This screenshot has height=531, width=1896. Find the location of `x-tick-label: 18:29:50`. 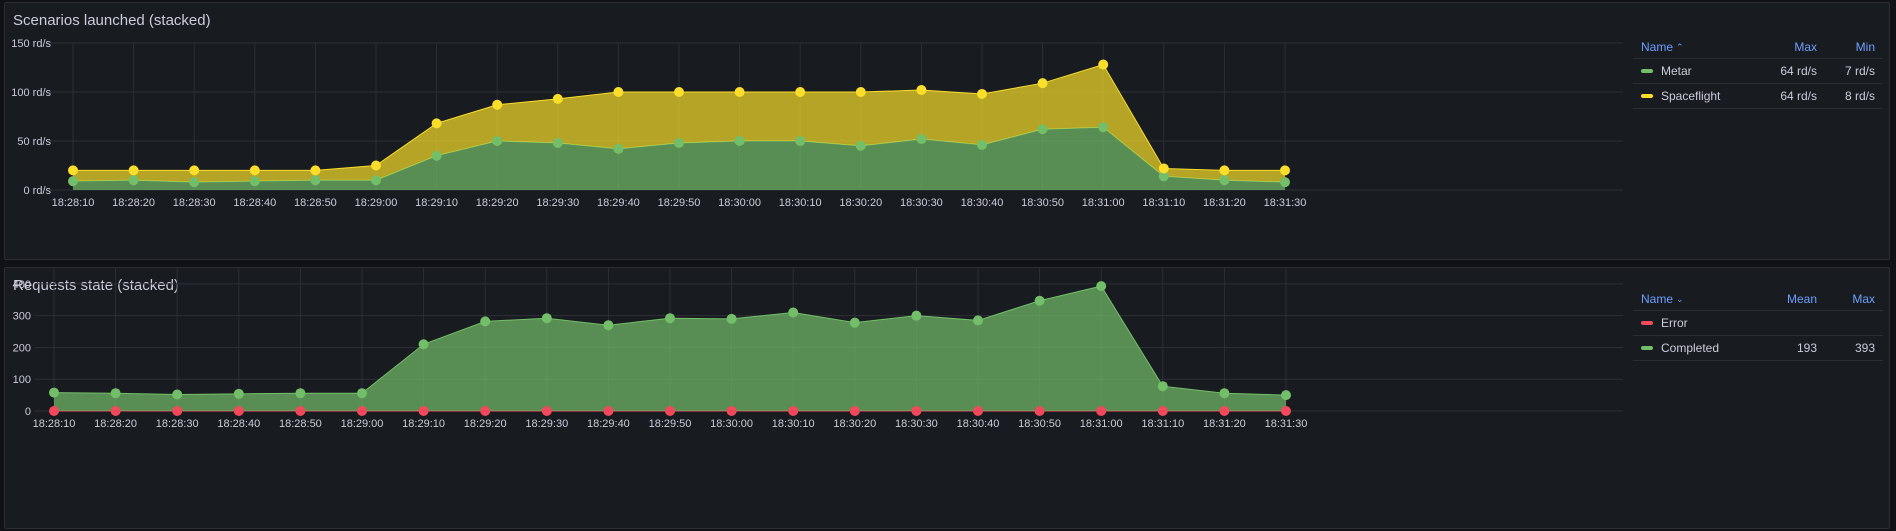

x-tick-label: 18:29:50 is located at coordinates (679, 203).